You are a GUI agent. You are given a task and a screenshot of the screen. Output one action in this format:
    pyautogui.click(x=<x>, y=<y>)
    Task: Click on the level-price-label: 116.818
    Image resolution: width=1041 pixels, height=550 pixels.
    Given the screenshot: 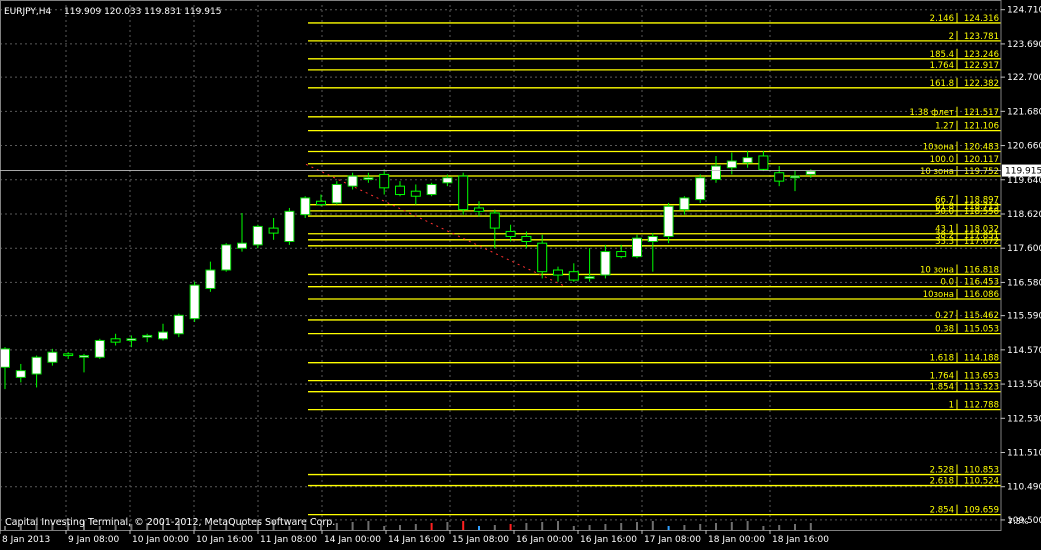 What is the action you would take?
    pyautogui.click(x=981, y=270)
    